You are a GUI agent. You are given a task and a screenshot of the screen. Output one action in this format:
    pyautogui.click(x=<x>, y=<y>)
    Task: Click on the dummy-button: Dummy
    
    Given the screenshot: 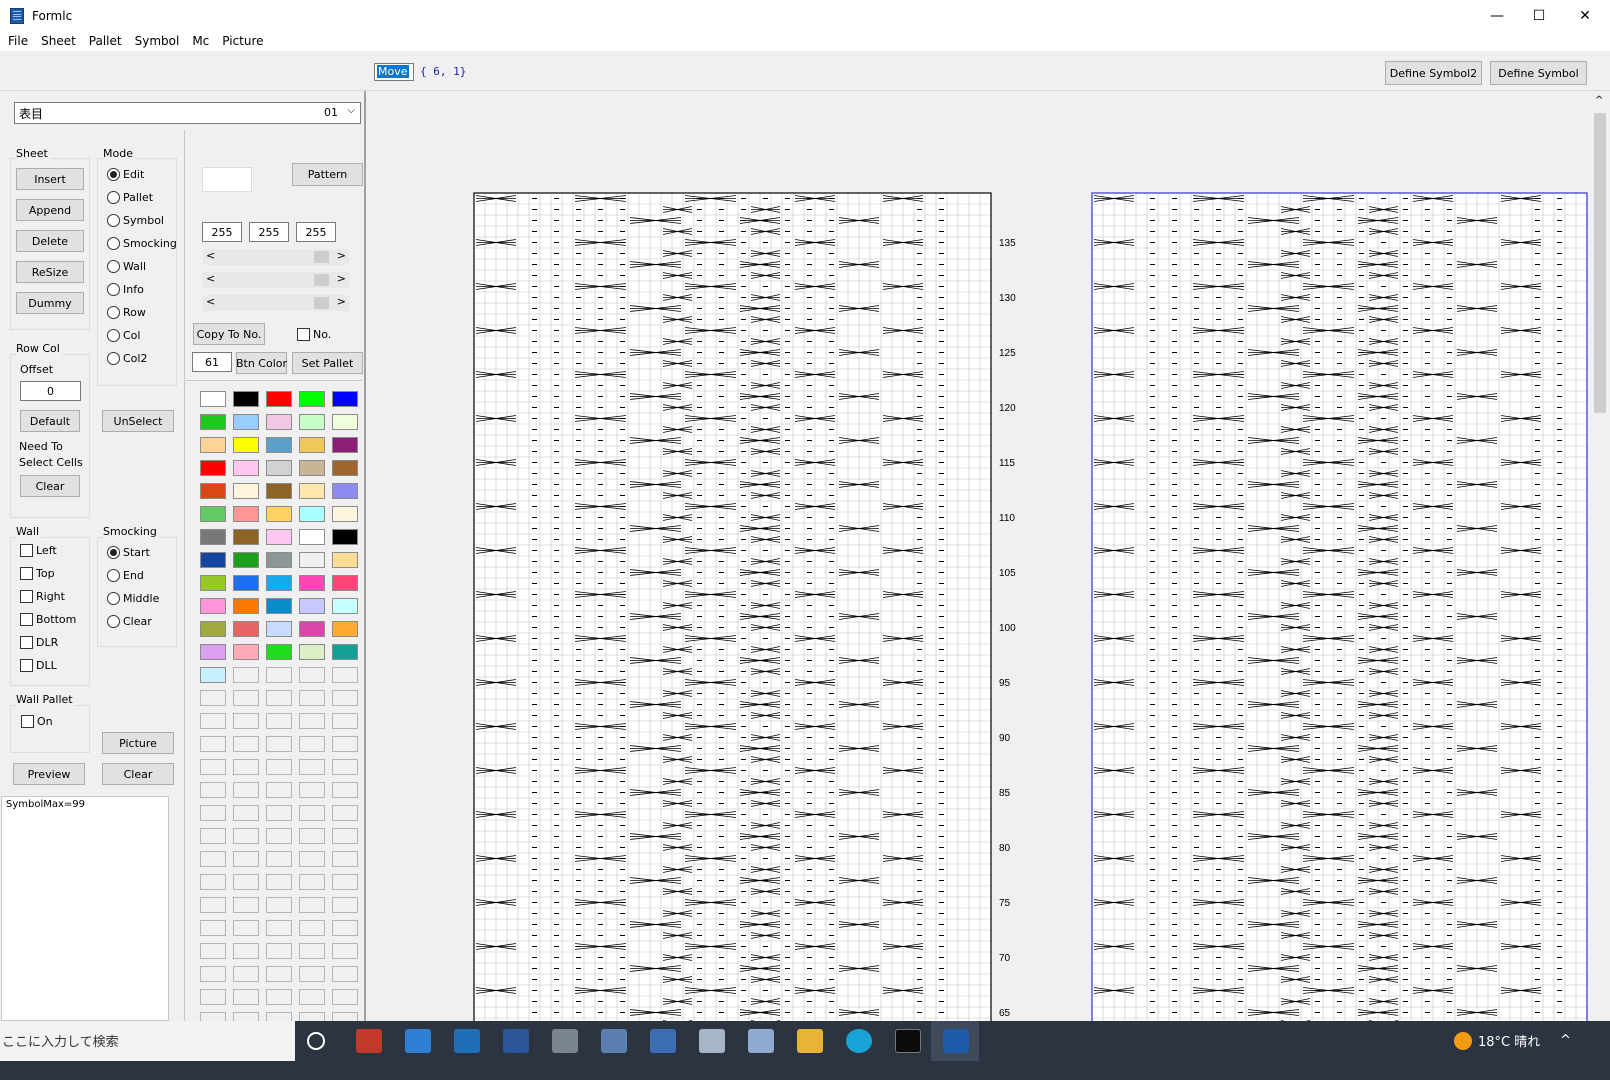 What is the action you would take?
    pyautogui.click(x=50, y=303)
    